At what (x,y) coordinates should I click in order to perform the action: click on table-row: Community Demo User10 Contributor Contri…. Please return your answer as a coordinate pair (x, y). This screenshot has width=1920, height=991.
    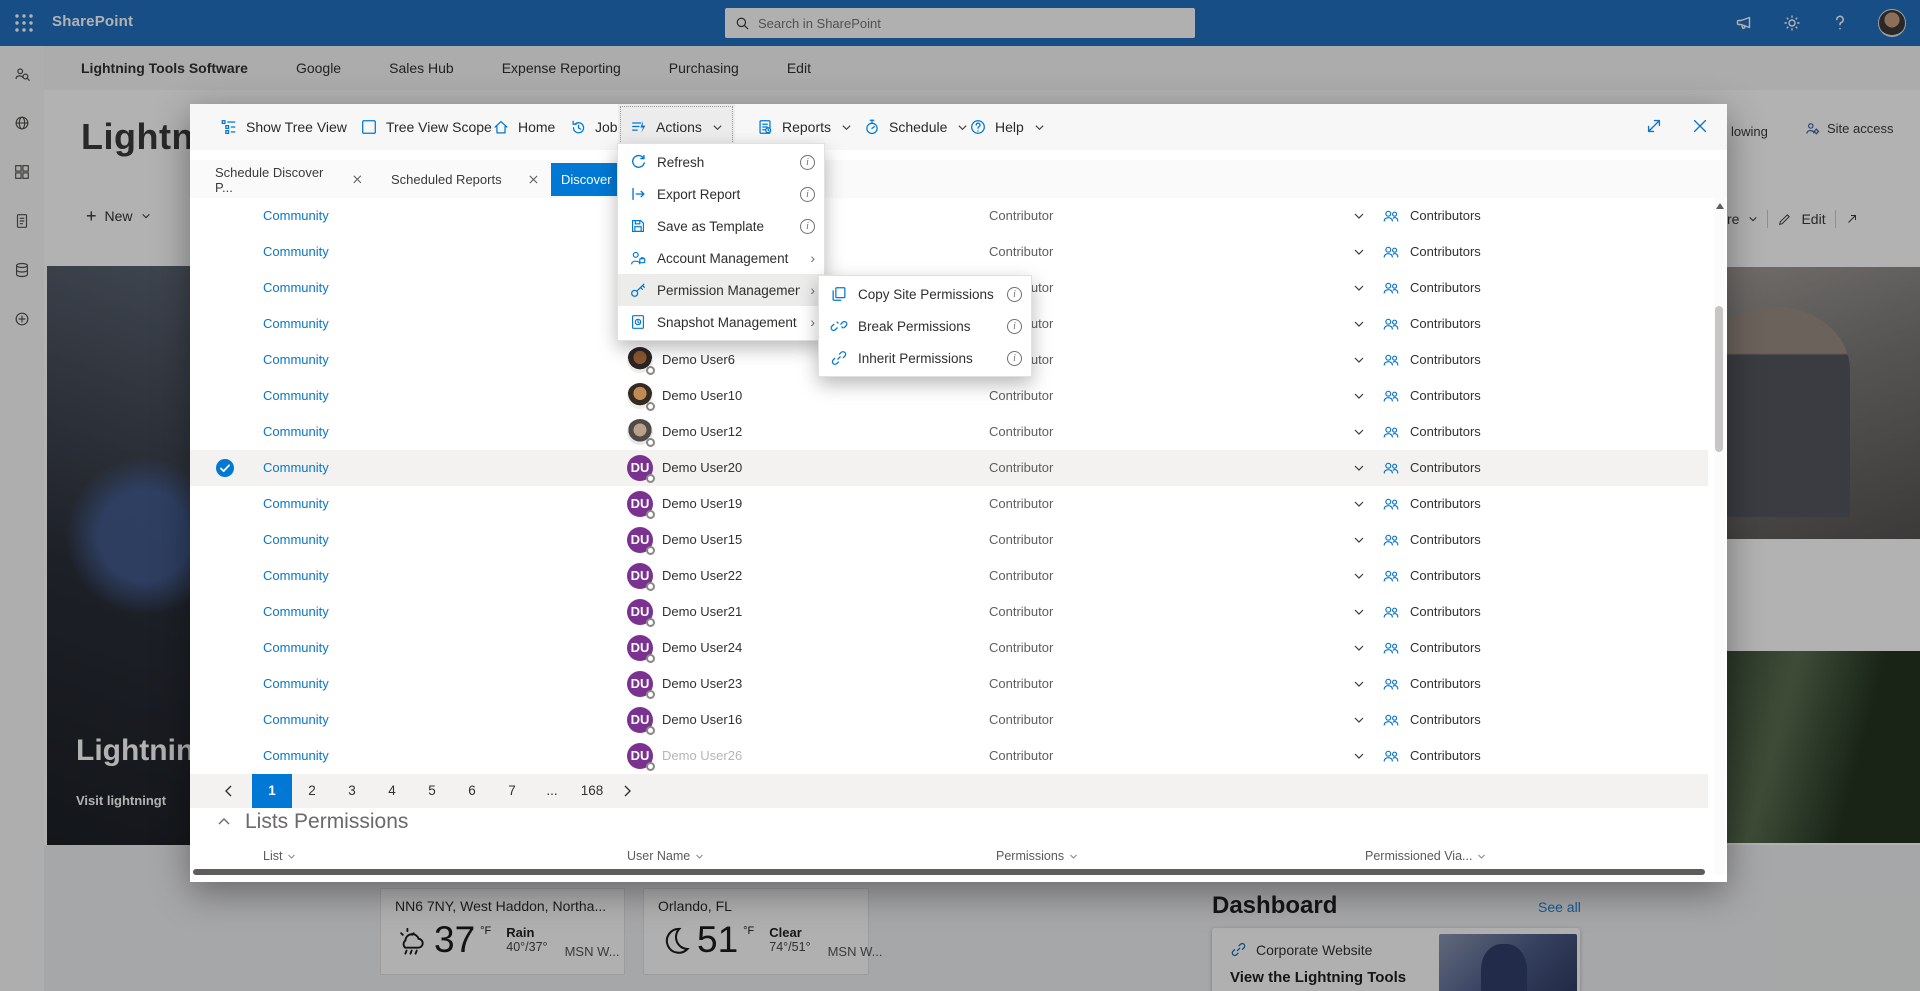
    Looking at the image, I should click on (949, 396).